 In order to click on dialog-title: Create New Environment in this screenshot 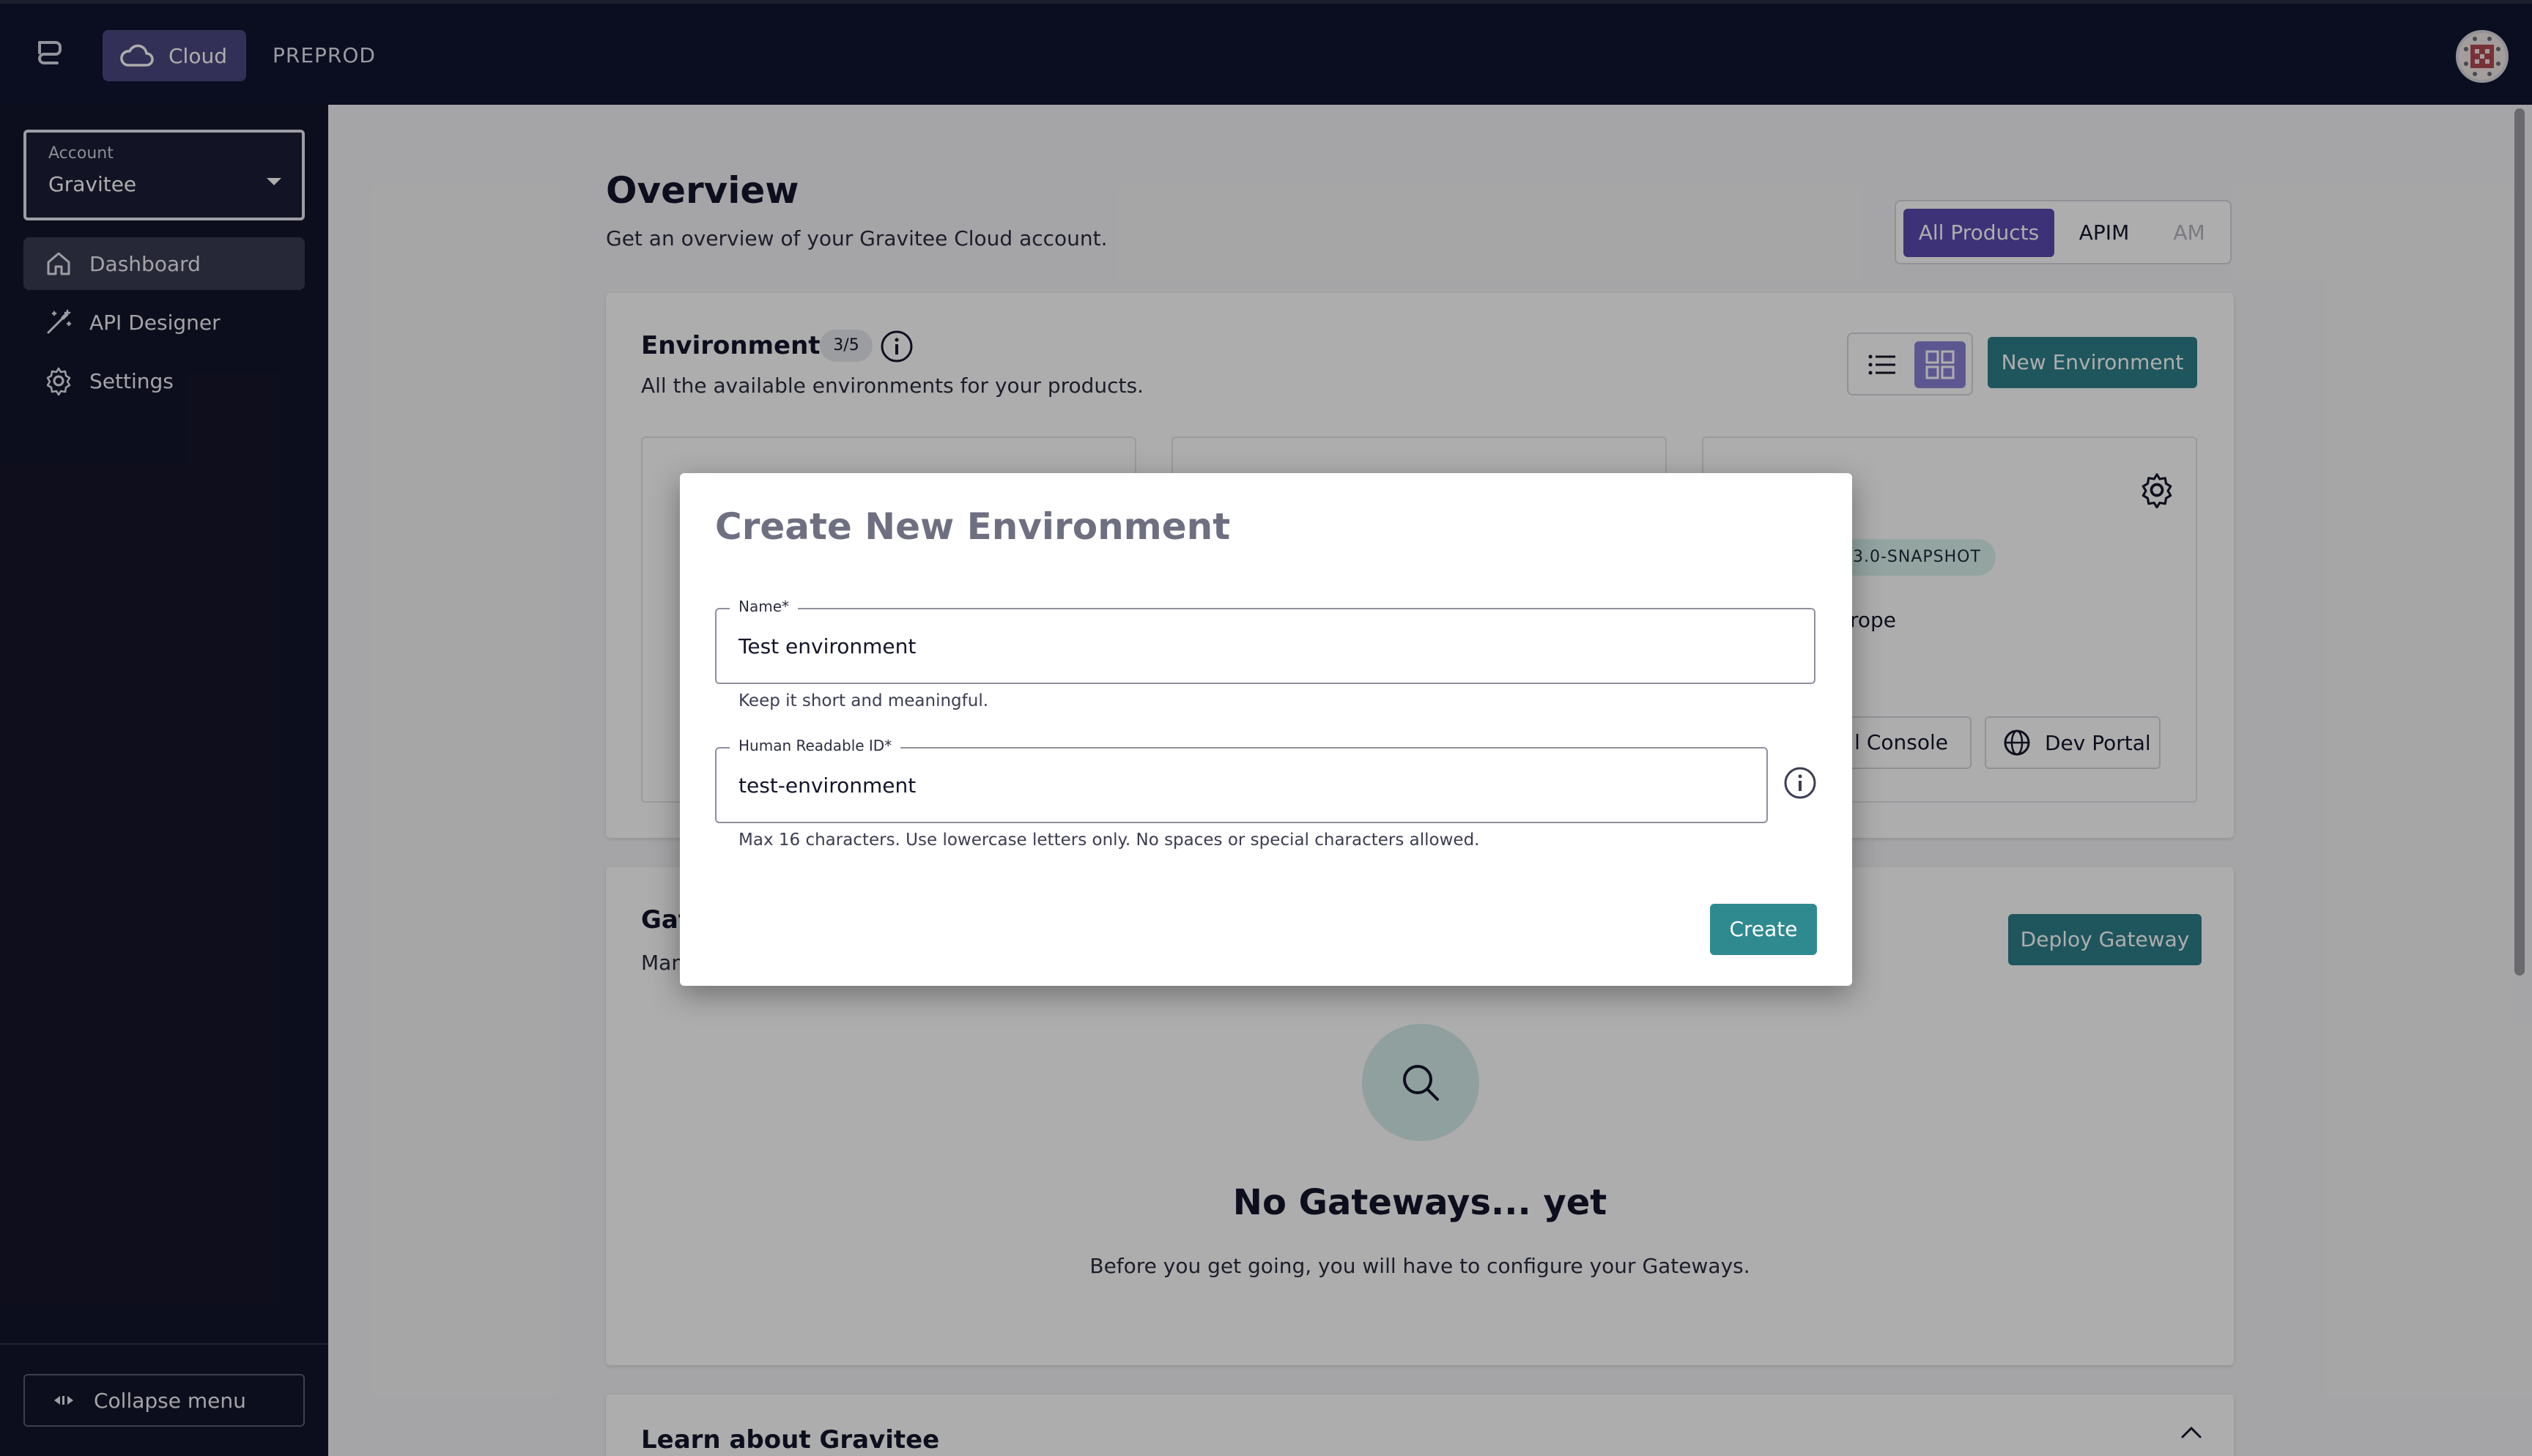, I will do `click(973, 526)`.